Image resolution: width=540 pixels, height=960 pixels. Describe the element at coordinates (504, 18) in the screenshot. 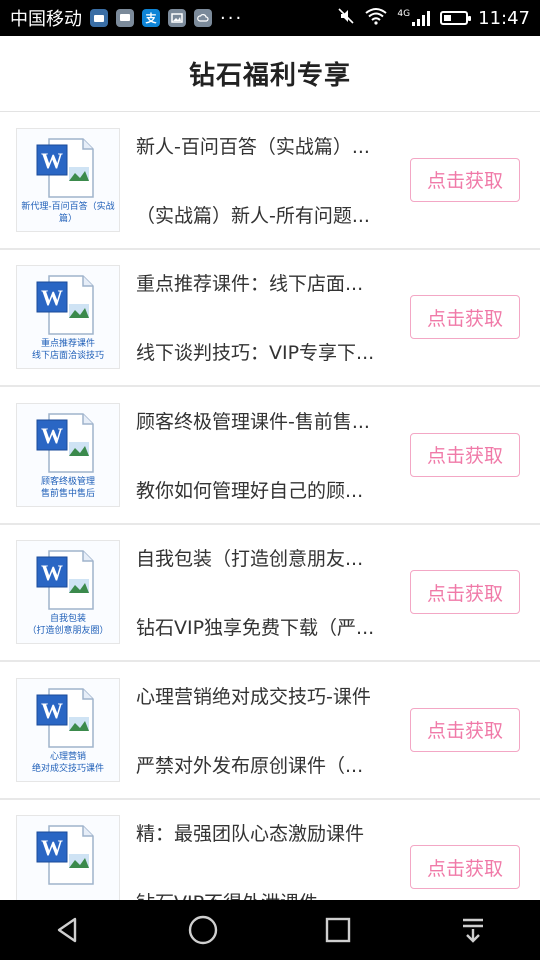

I see `clock: 11:47` at that location.